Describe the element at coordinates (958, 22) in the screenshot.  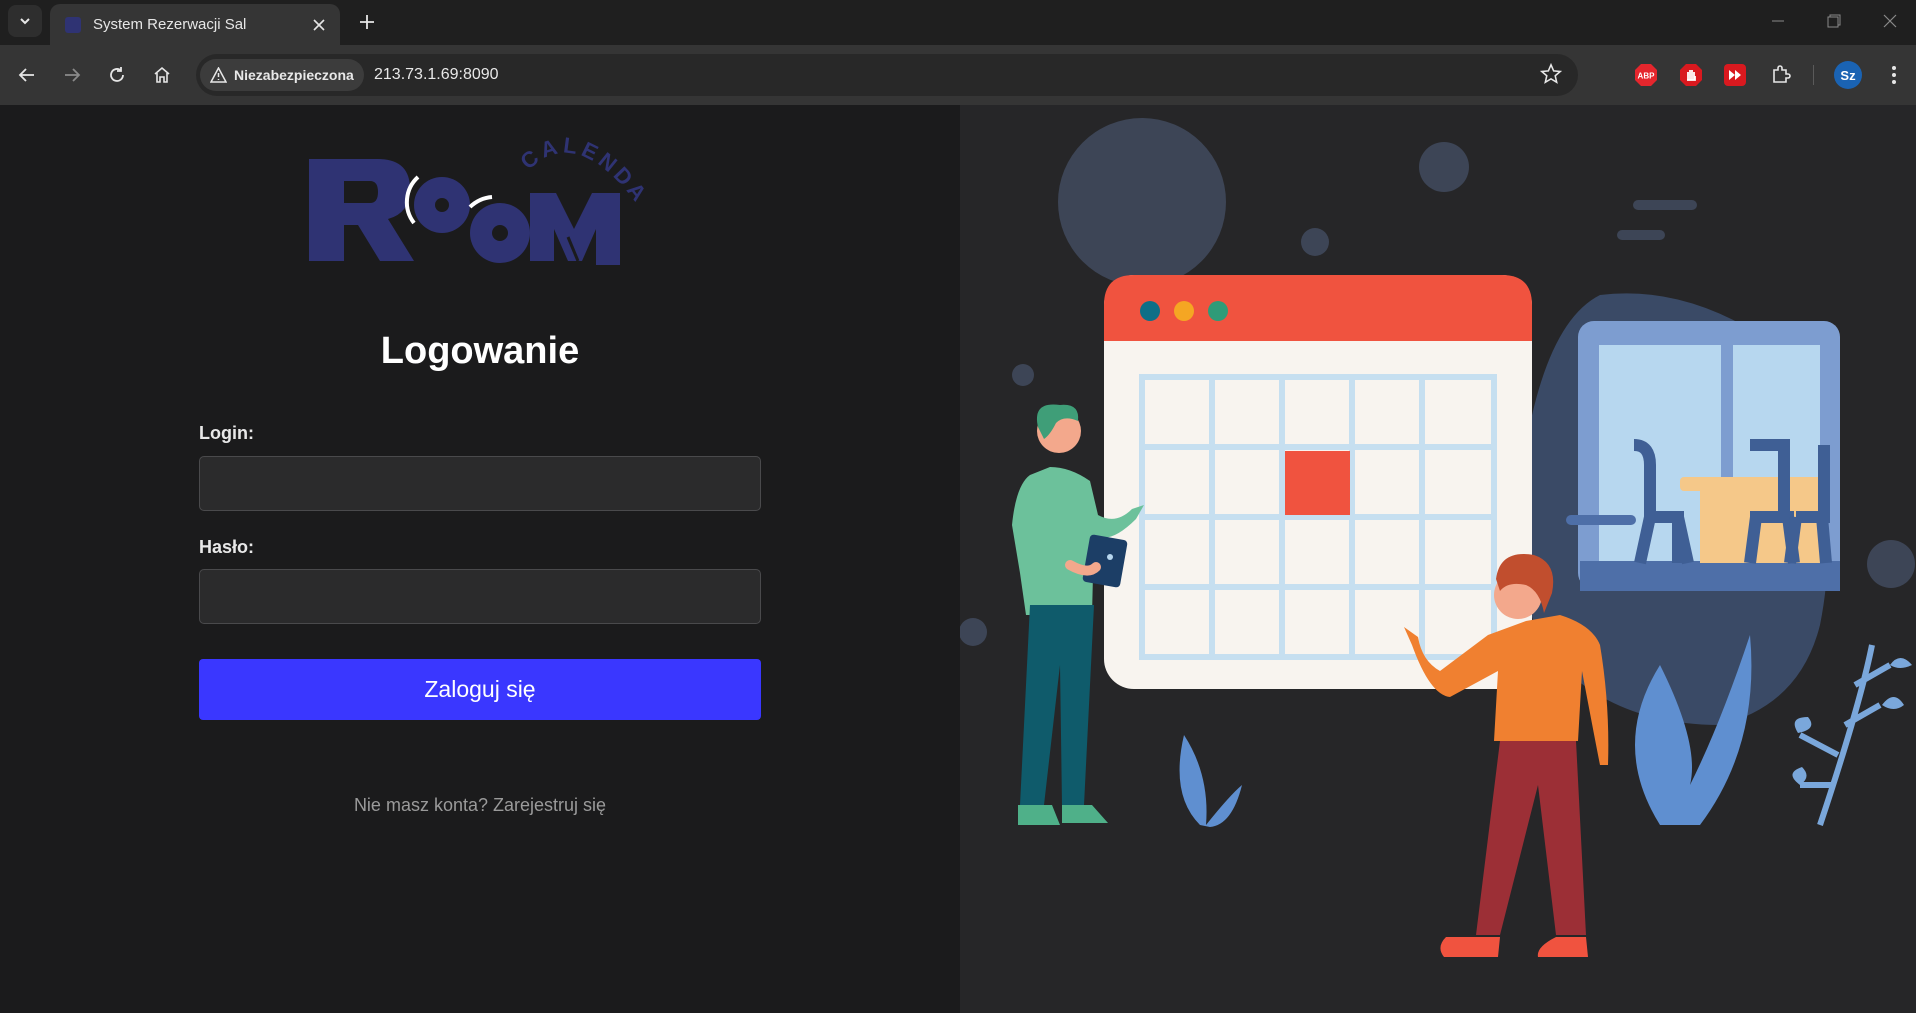
I see `browser-tabstrip: System Rezerwacji Sal` at that location.